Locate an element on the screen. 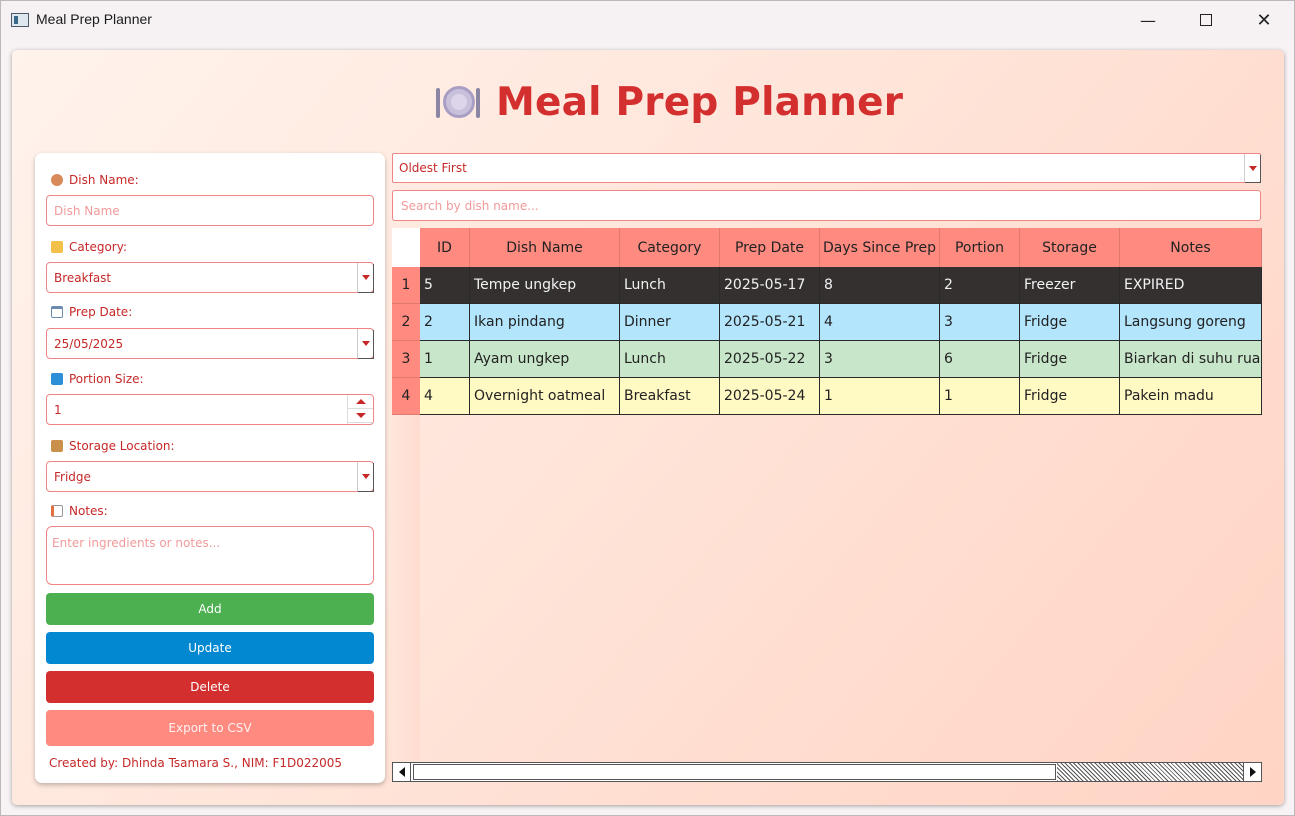  increment-icon is located at coordinates (360, 402).